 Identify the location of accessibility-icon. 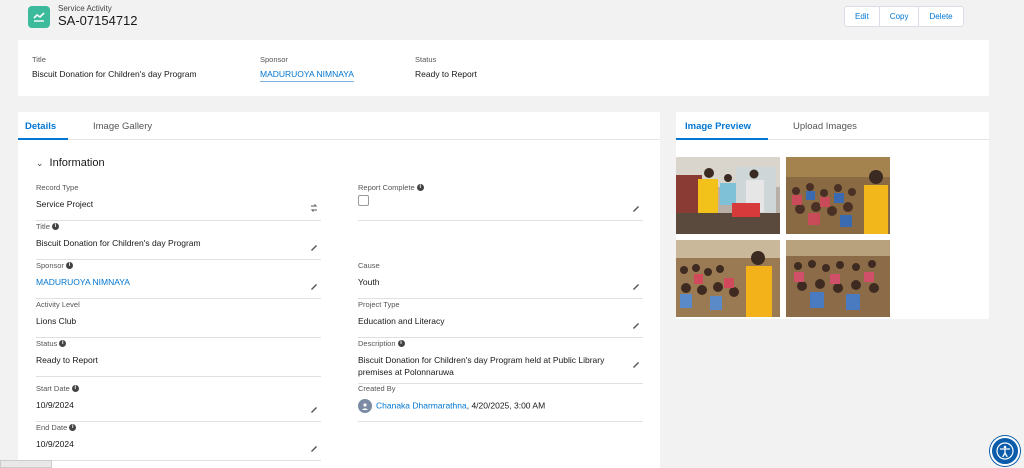
(1005, 451).